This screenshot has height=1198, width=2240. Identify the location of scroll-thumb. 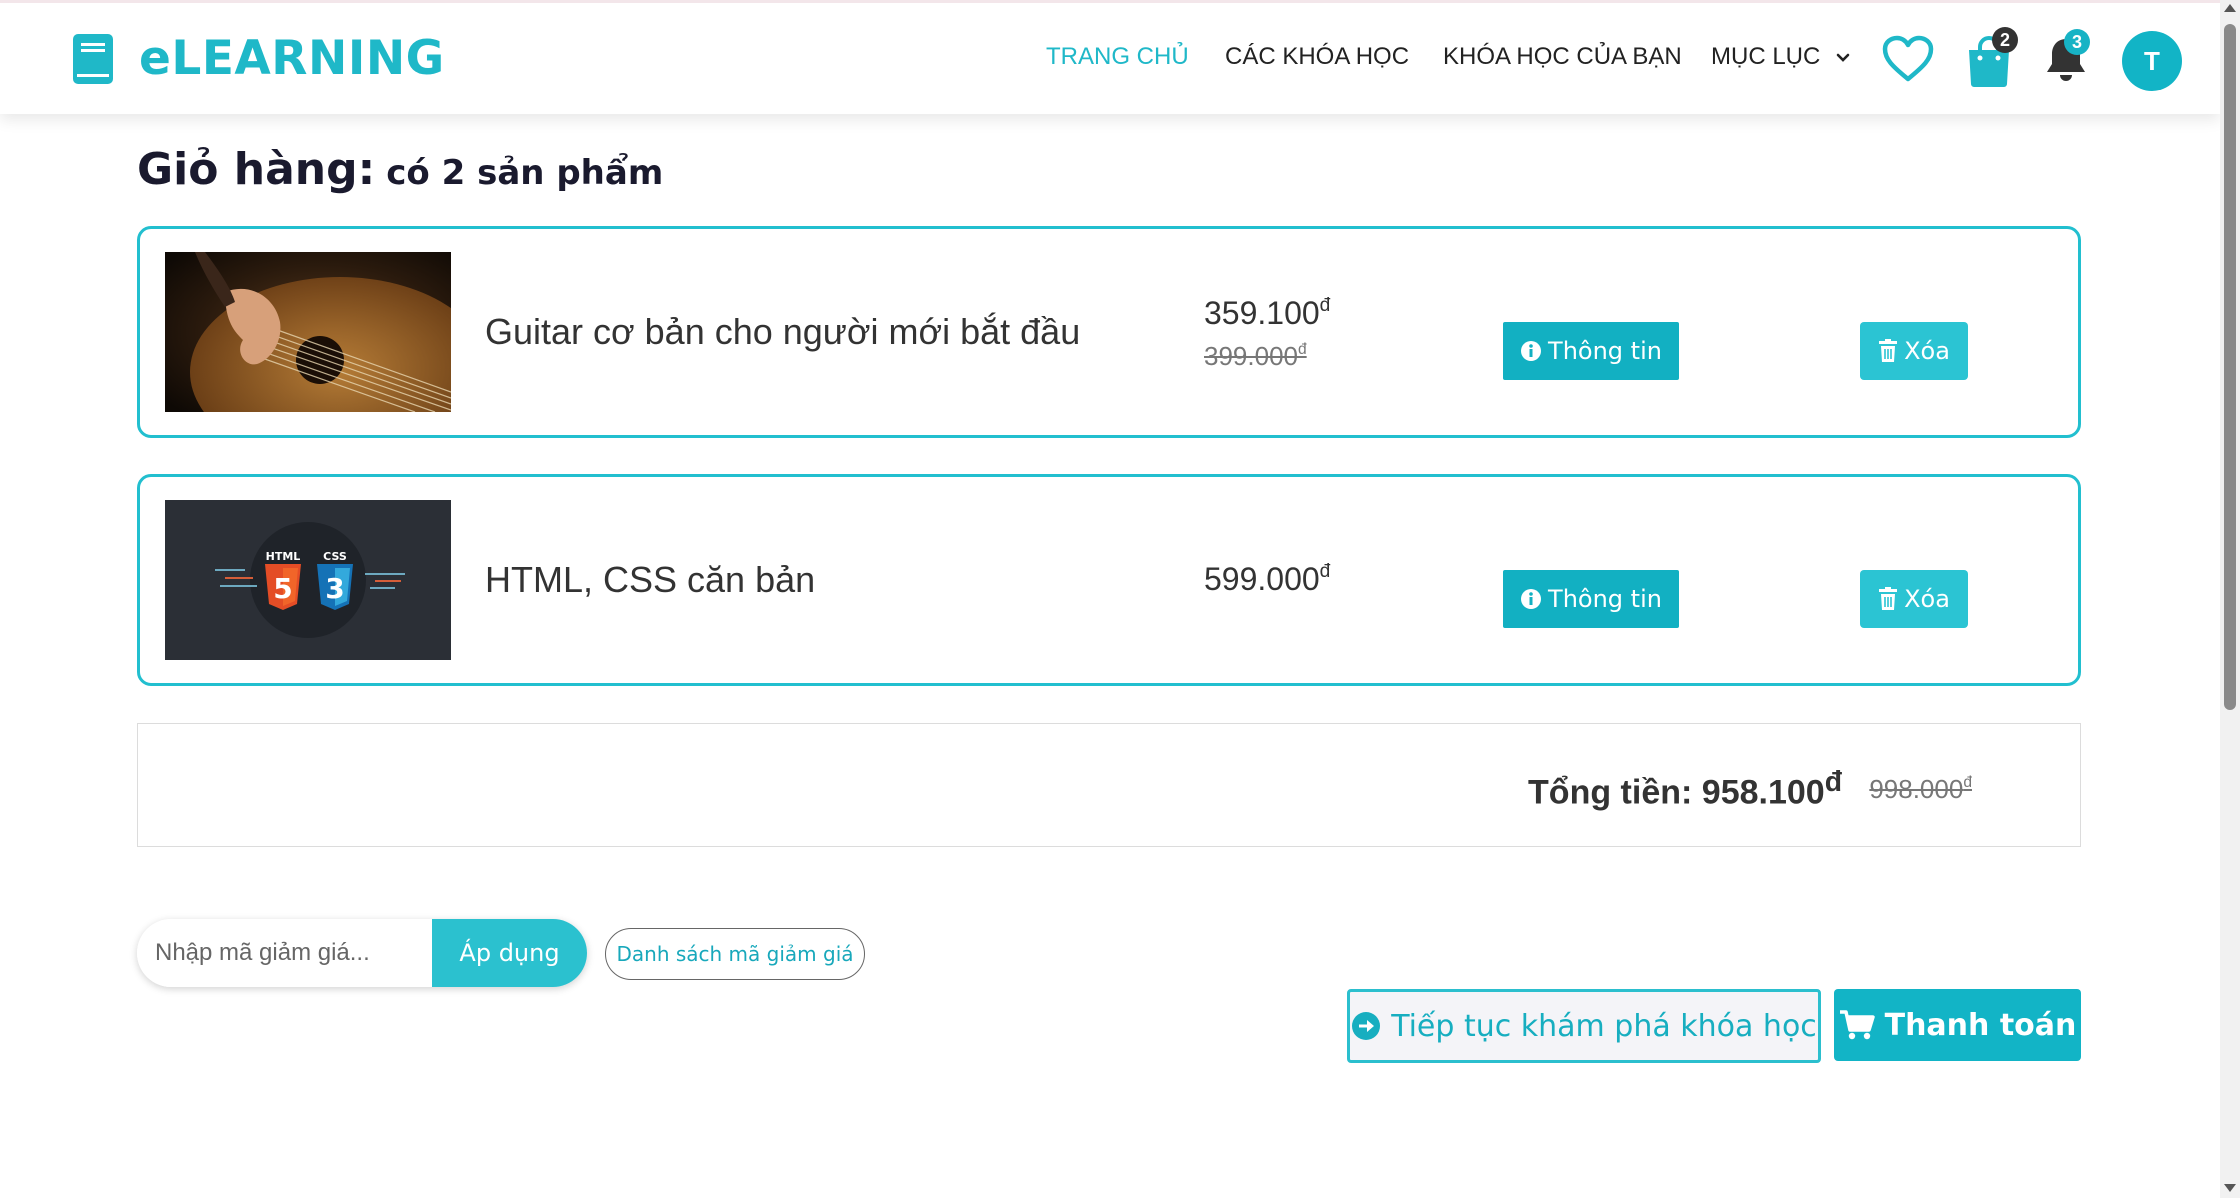
(2230, 367).